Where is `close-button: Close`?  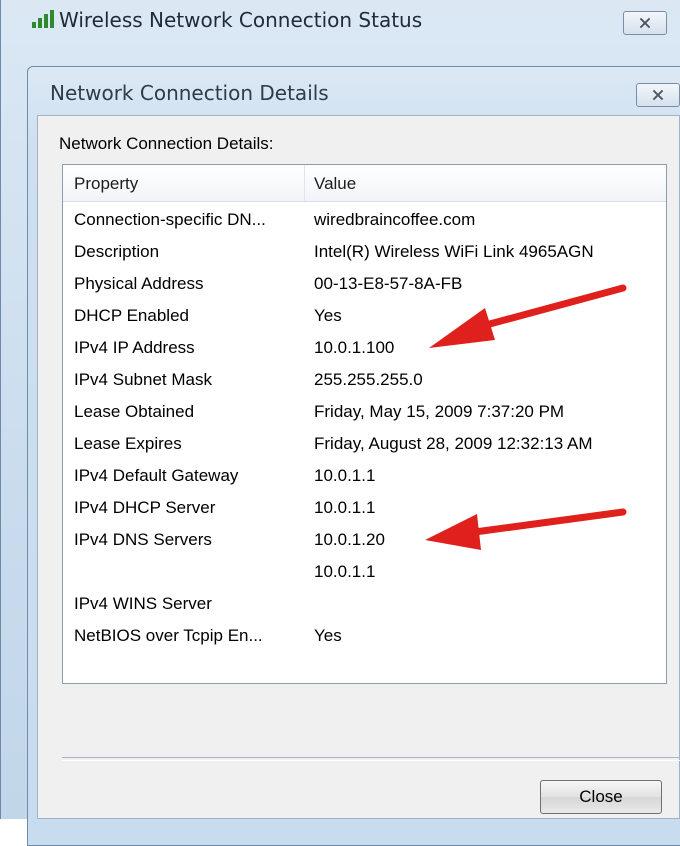 close-button: Close is located at coordinates (601, 797).